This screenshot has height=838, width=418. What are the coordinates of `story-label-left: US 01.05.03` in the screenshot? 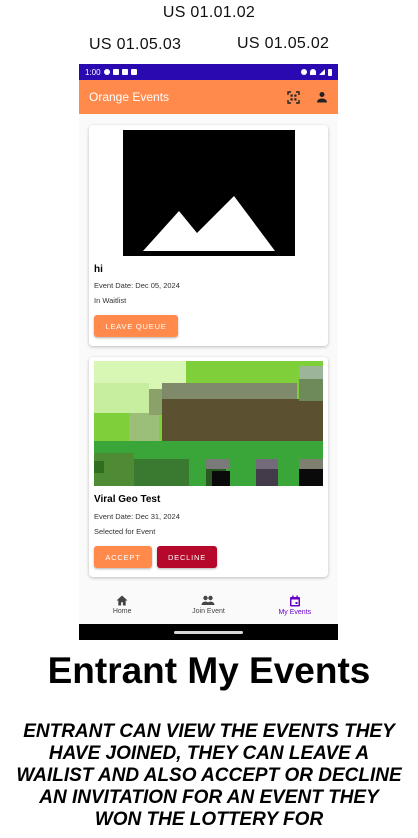 It's located at (135, 44).